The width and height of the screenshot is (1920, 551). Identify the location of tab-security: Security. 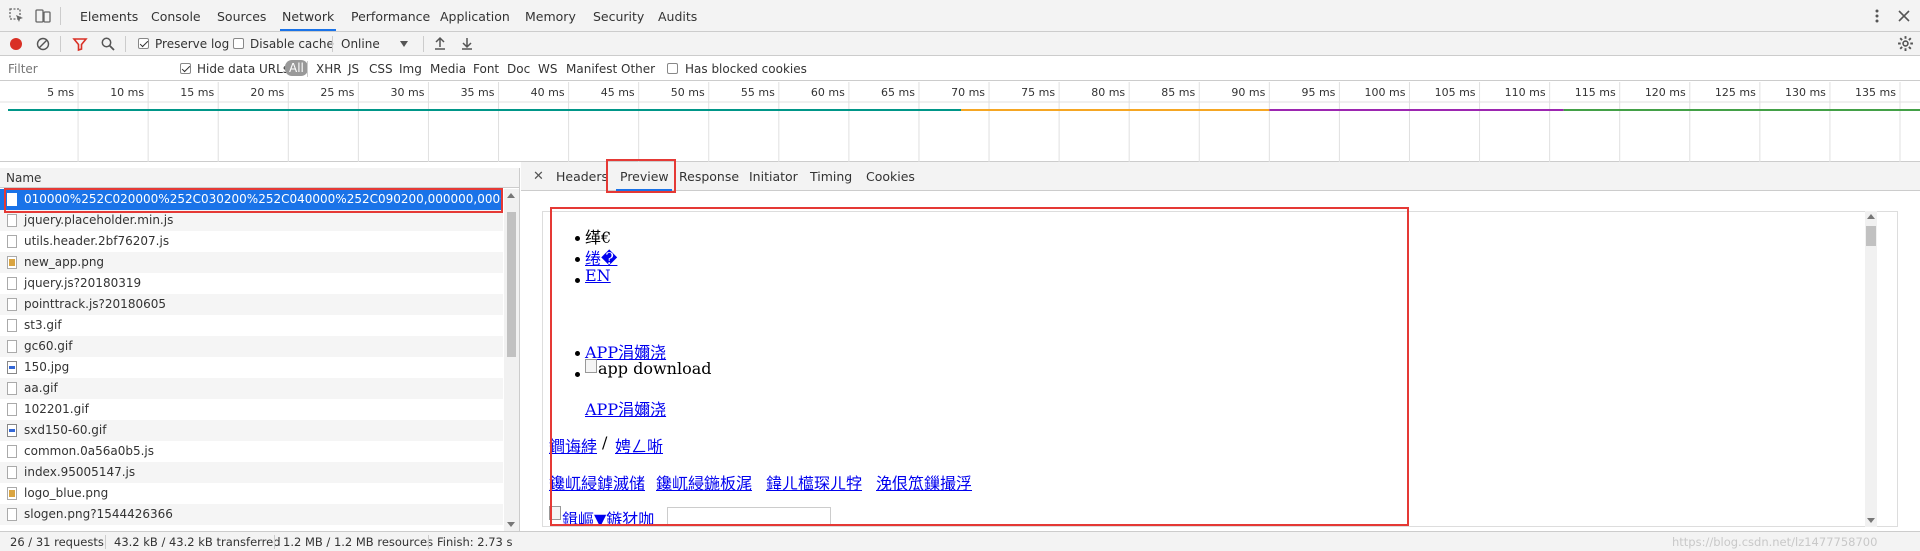
(618, 15).